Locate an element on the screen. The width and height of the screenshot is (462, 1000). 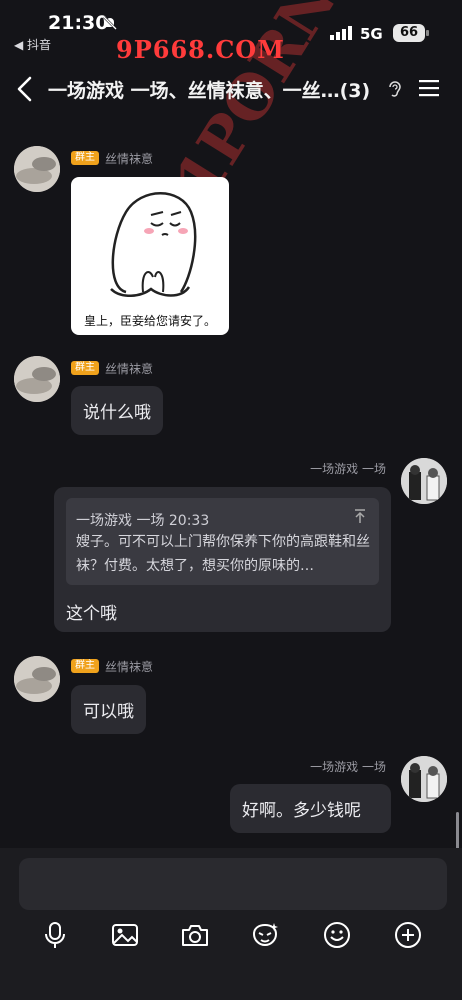
chat-title: 一场游戏 一场、丝情袜意、一丝…(3) is located at coordinates (209, 91).